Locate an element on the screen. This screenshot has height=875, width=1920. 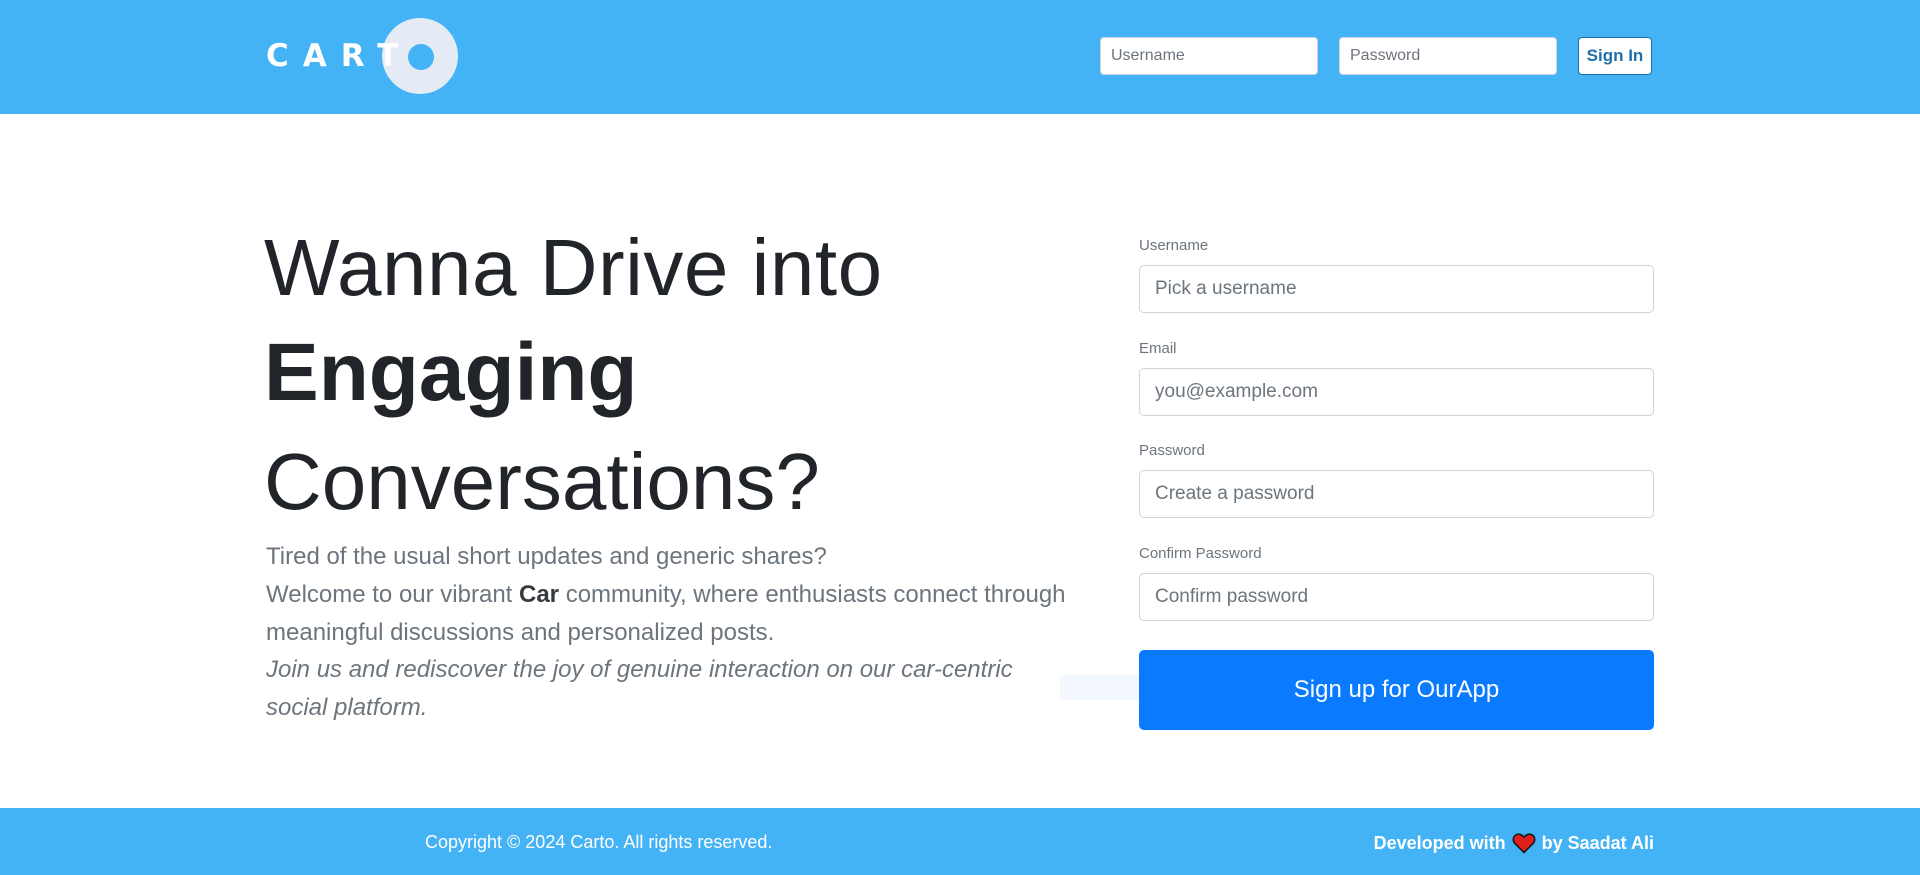
hero-title-line1: Wanna Drive into is located at coordinates (573, 267).